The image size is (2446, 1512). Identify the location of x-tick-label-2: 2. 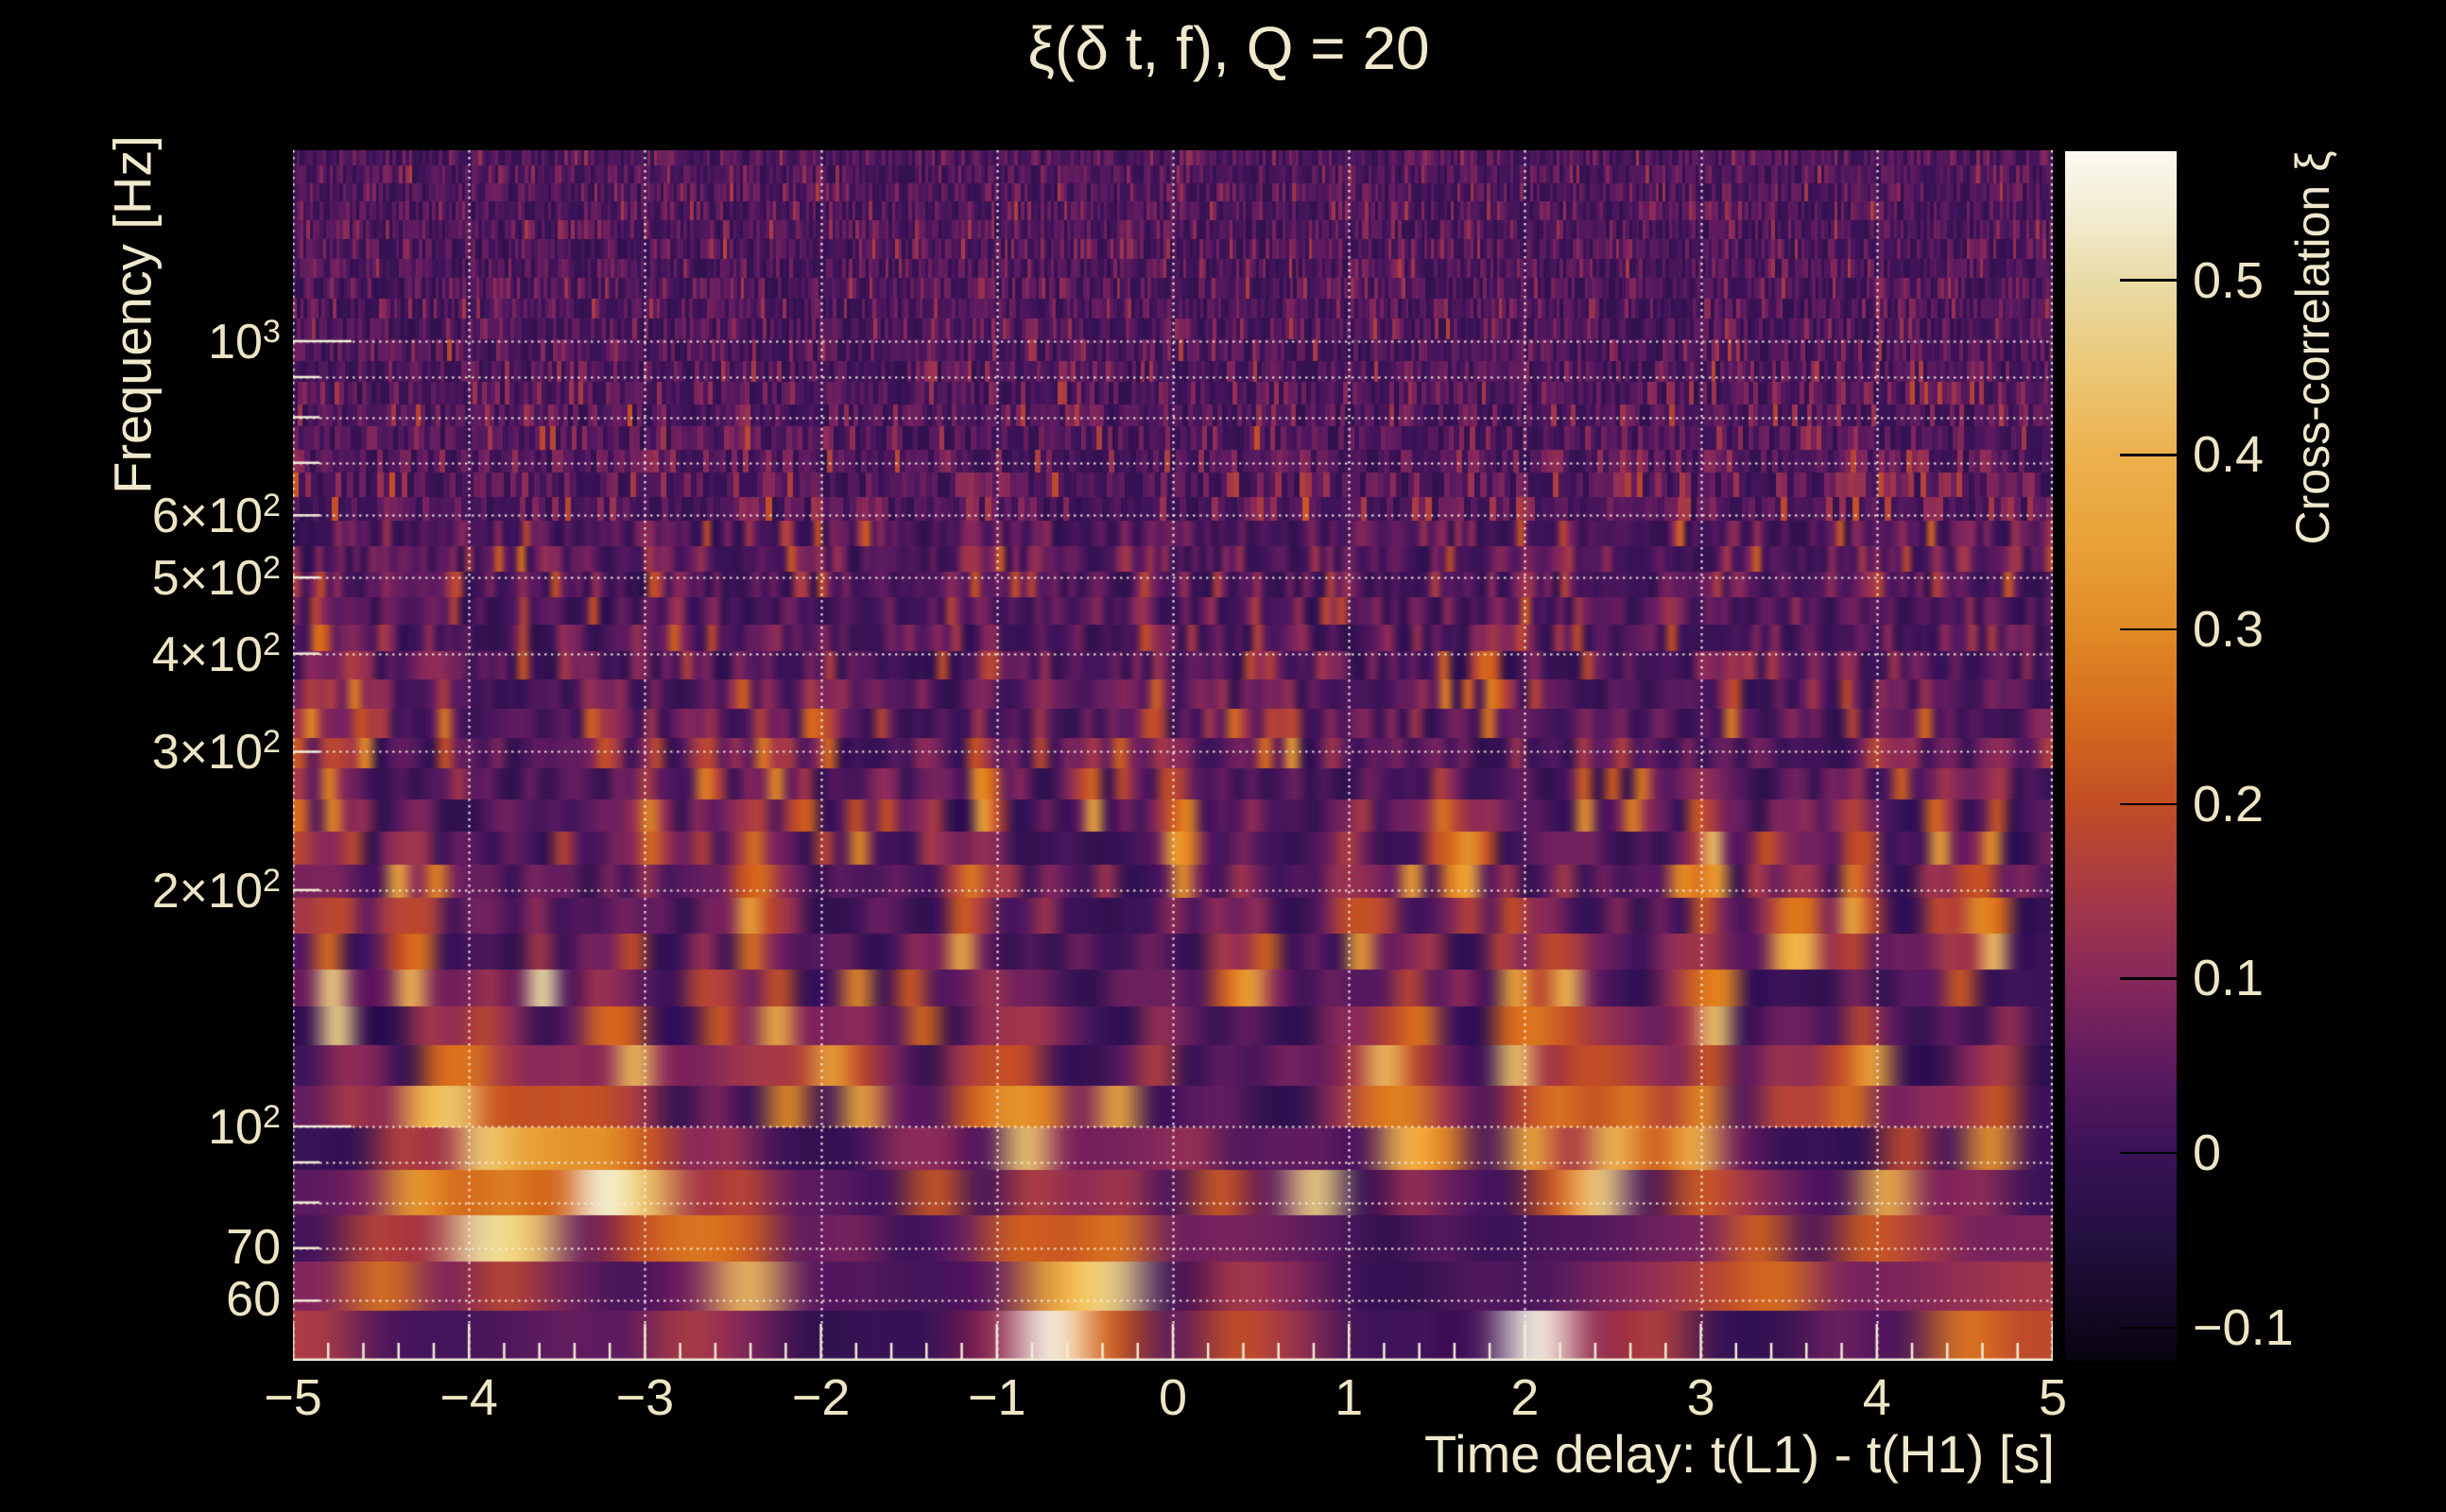
(1525, 1397).